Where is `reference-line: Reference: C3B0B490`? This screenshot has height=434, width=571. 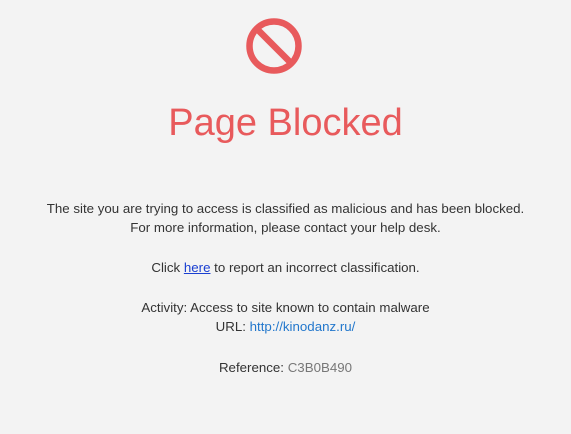 reference-line: Reference: C3B0B490 is located at coordinates (285, 367).